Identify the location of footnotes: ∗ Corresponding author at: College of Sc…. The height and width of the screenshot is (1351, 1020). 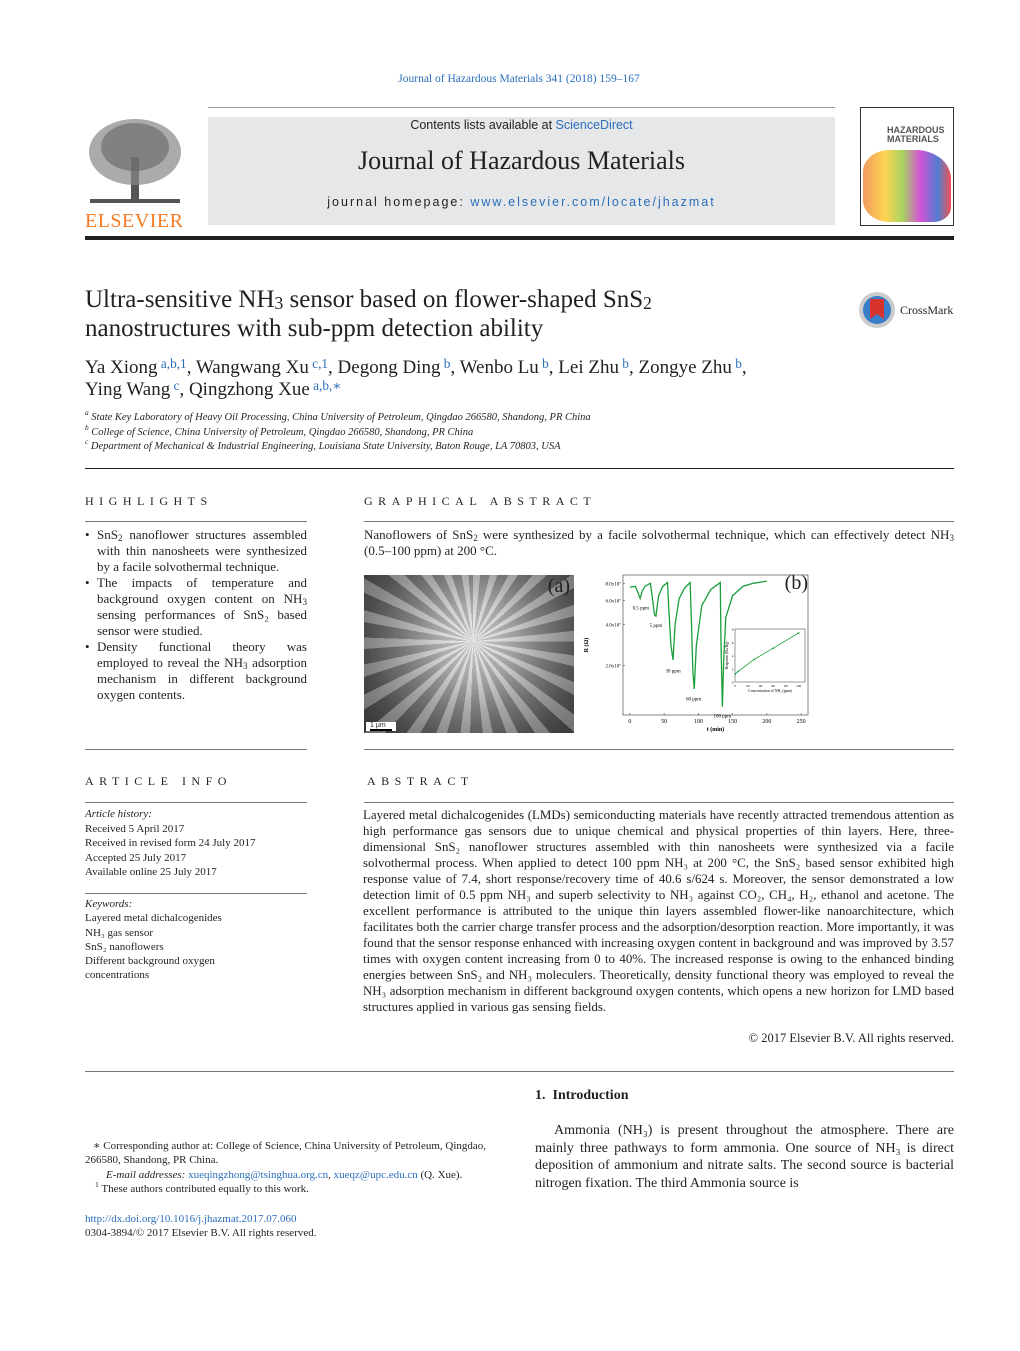
(295, 1167).